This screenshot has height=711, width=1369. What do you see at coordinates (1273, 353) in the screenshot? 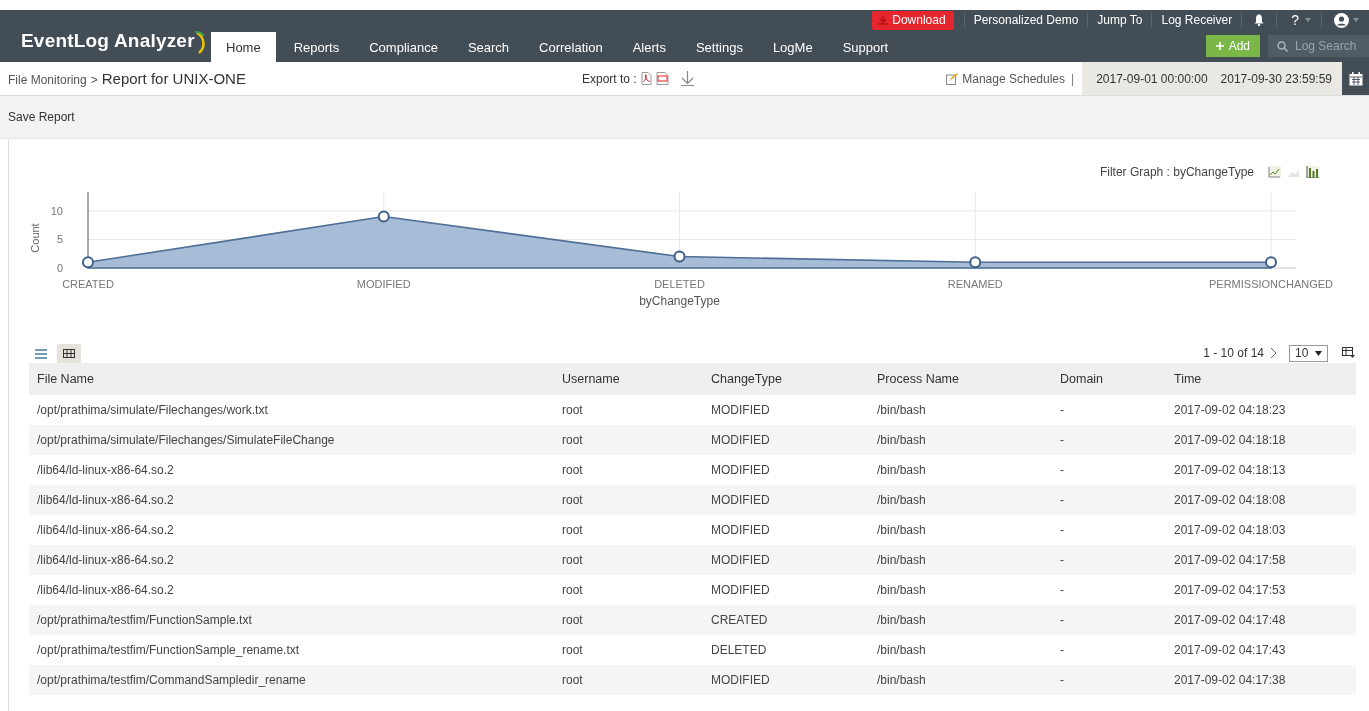
I see `next-page-icon` at bounding box center [1273, 353].